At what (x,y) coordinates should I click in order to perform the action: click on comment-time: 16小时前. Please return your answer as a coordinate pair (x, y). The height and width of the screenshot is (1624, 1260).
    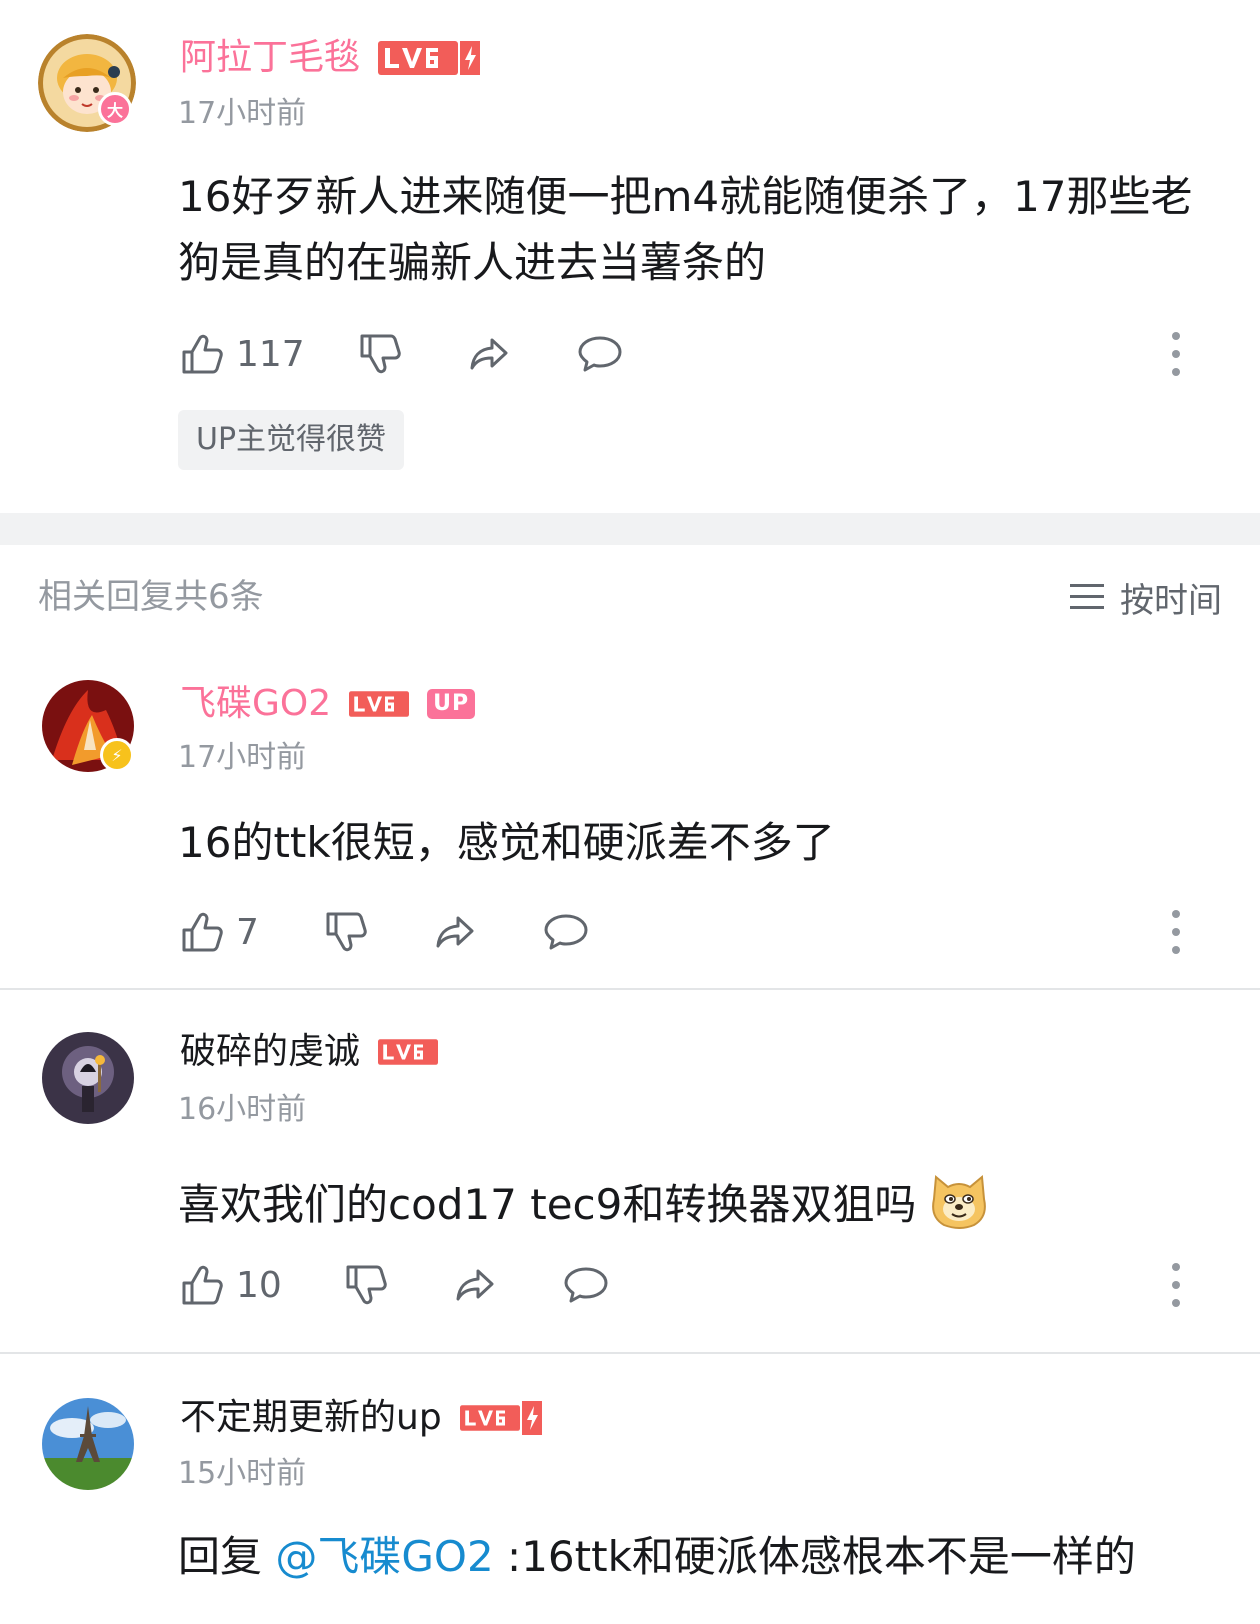
    Looking at the image, I should click on (242, 1109).